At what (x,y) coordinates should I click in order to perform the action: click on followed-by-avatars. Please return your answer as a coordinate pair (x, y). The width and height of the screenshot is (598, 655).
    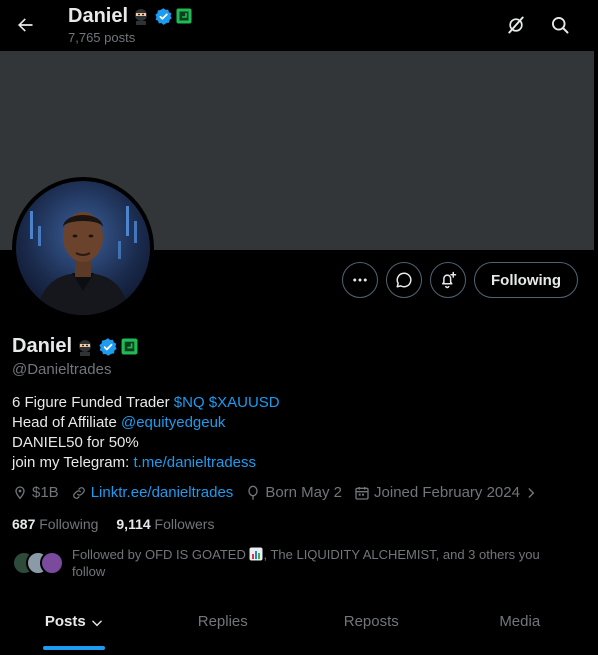
    Looking at the image, I should click on (38, 563).